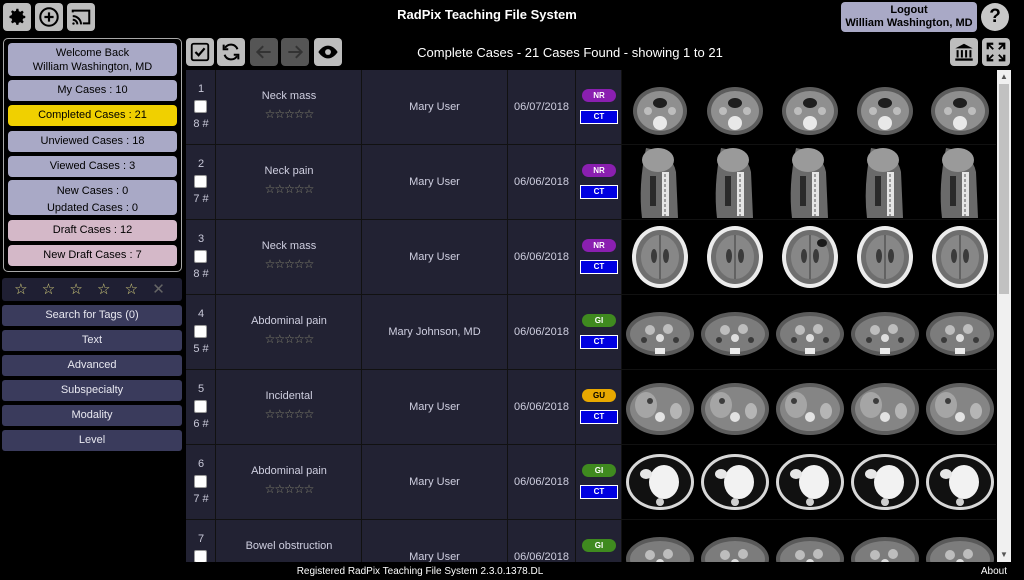 This screenshot has width=1024, height=580. Describe the element at coordinates (92, 197) in the screenshot. I see `new-updated-cases-box: New Cases : 0 Updated Cases : 0` at that location.